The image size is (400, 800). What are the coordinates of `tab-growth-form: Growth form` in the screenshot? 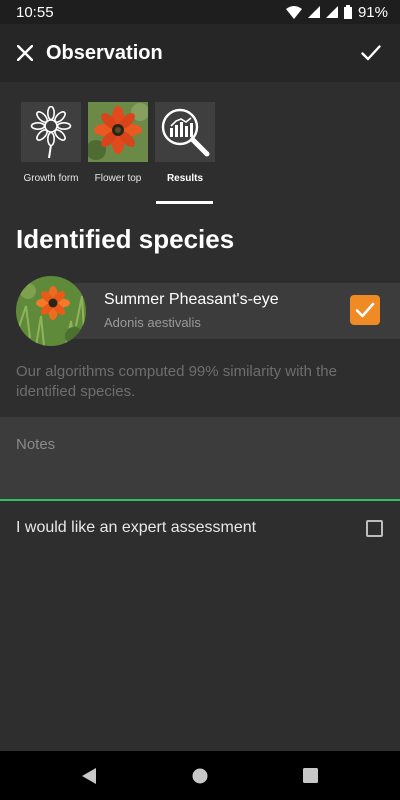 It's located at (51, 143).